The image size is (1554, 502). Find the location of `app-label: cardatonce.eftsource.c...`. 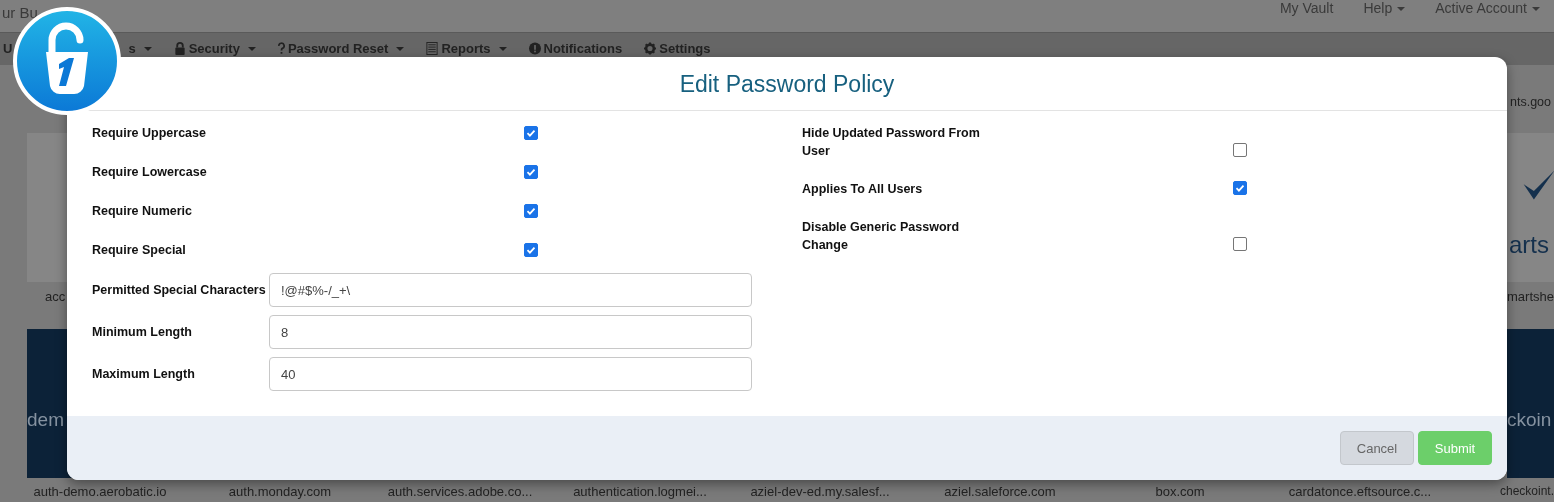

app-label: cardatonce.eftsource.c... is located at coordinates (1360, 491).